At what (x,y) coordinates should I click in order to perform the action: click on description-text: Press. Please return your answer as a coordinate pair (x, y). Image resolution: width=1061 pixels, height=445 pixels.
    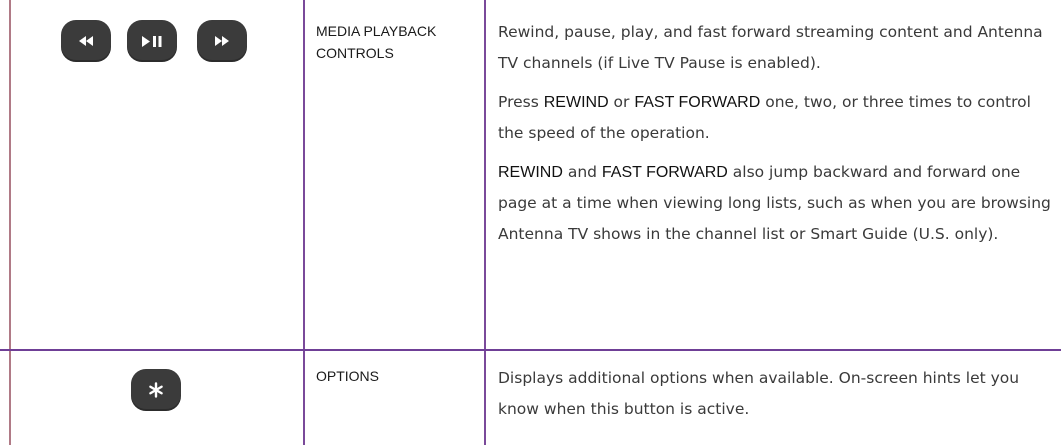
    Looking at the image, I should click on (521, 102).